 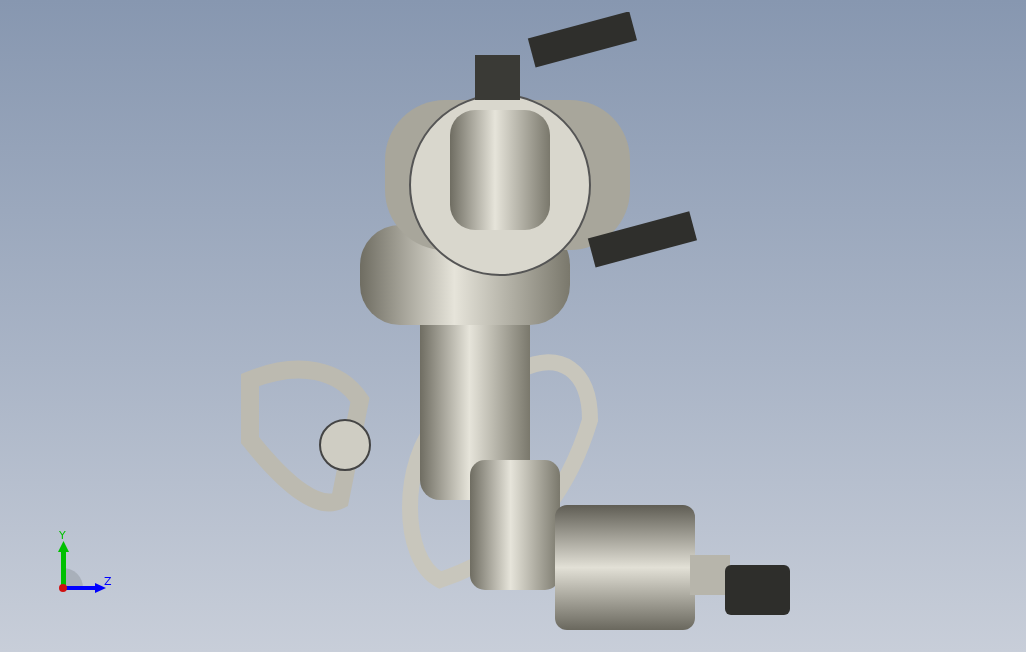 I want to click on origin-icon, so click(x=63, y=588).